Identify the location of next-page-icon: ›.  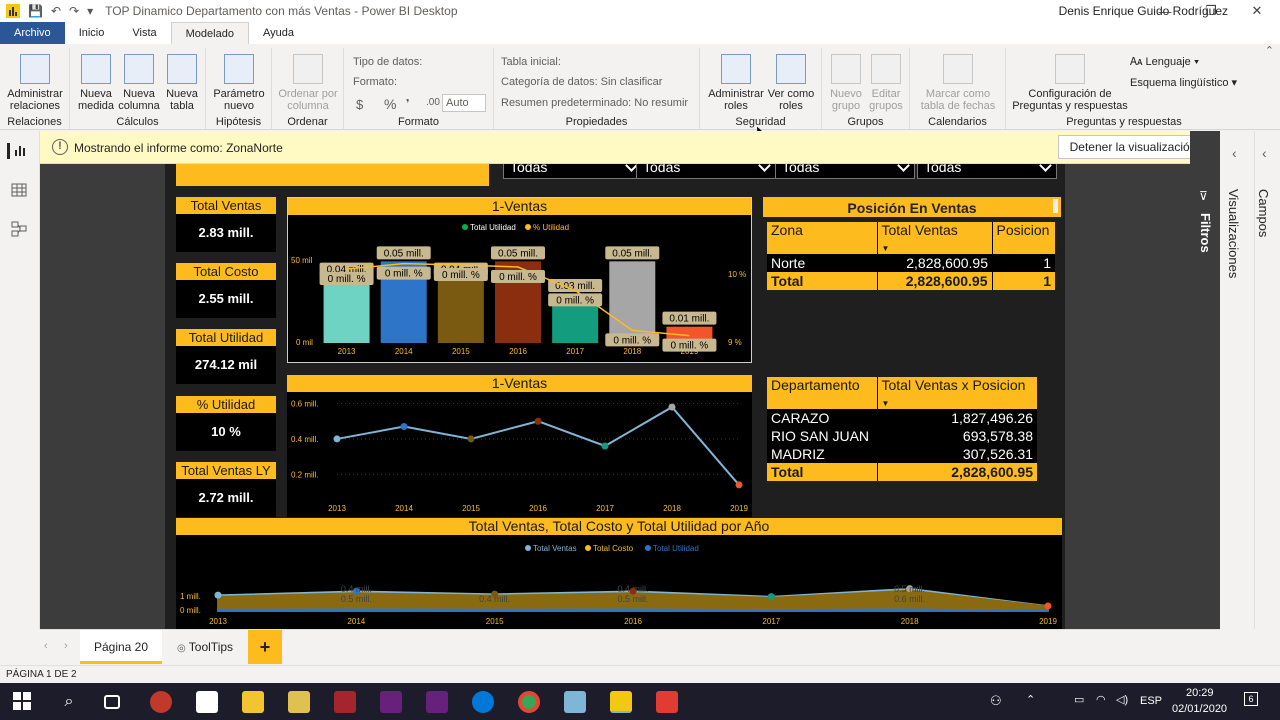
(66, 646).